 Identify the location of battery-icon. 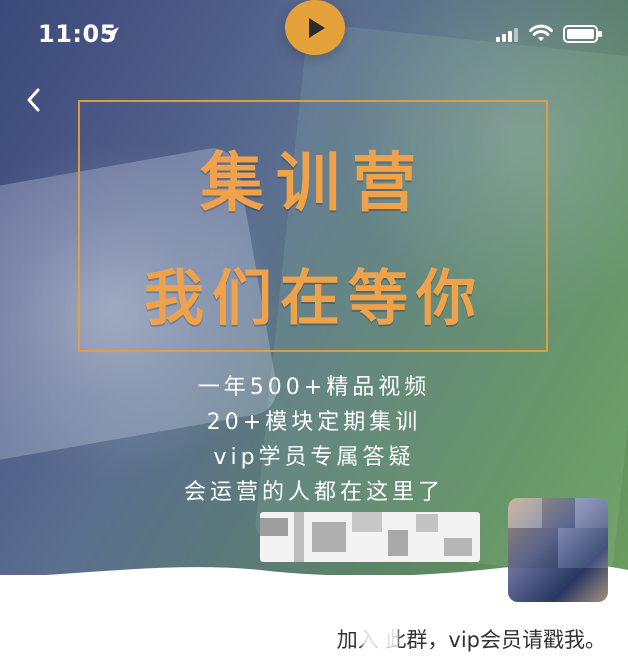
(583, 34).